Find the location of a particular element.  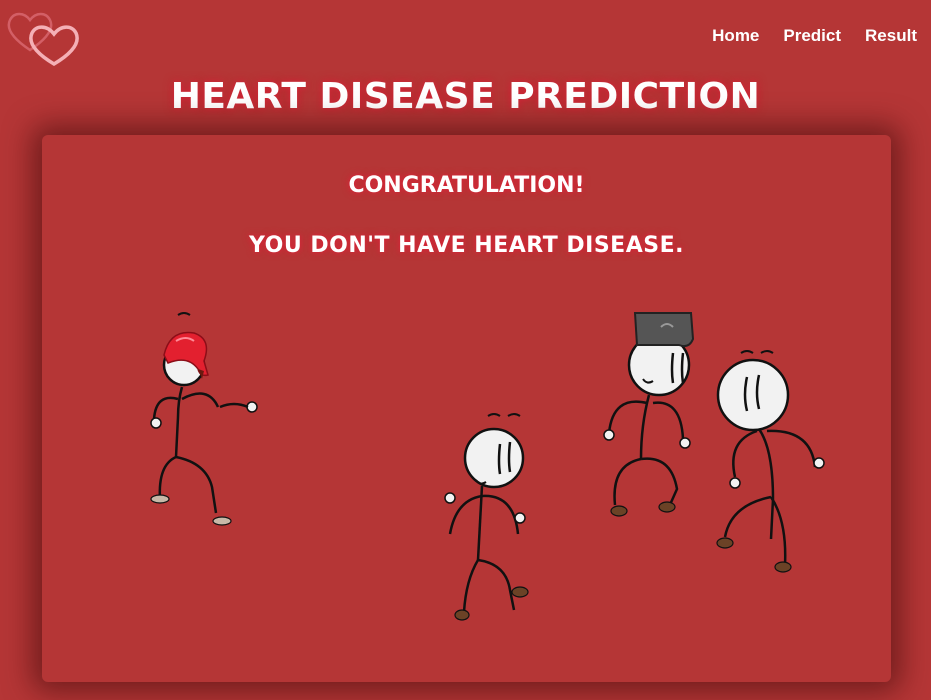

double-heart-icon is located at coordinates (44, 37).